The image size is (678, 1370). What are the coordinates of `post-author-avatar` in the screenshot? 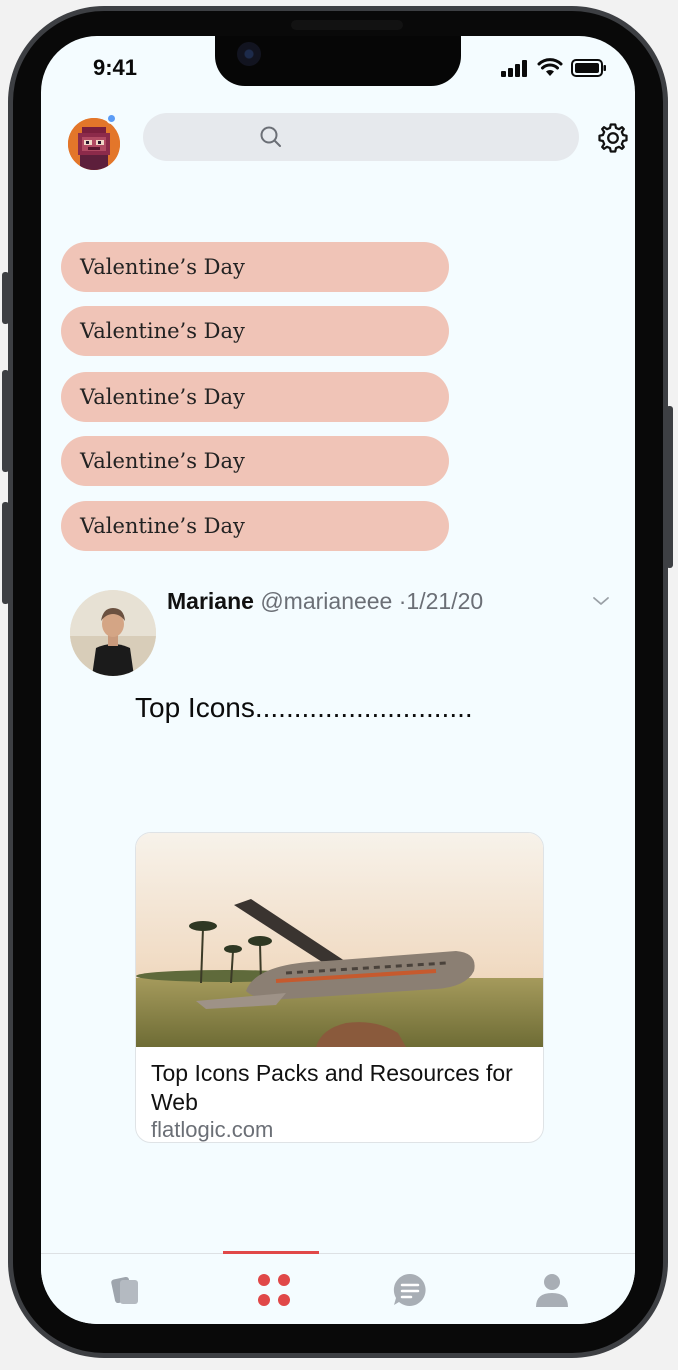 It's located at (113, 633).